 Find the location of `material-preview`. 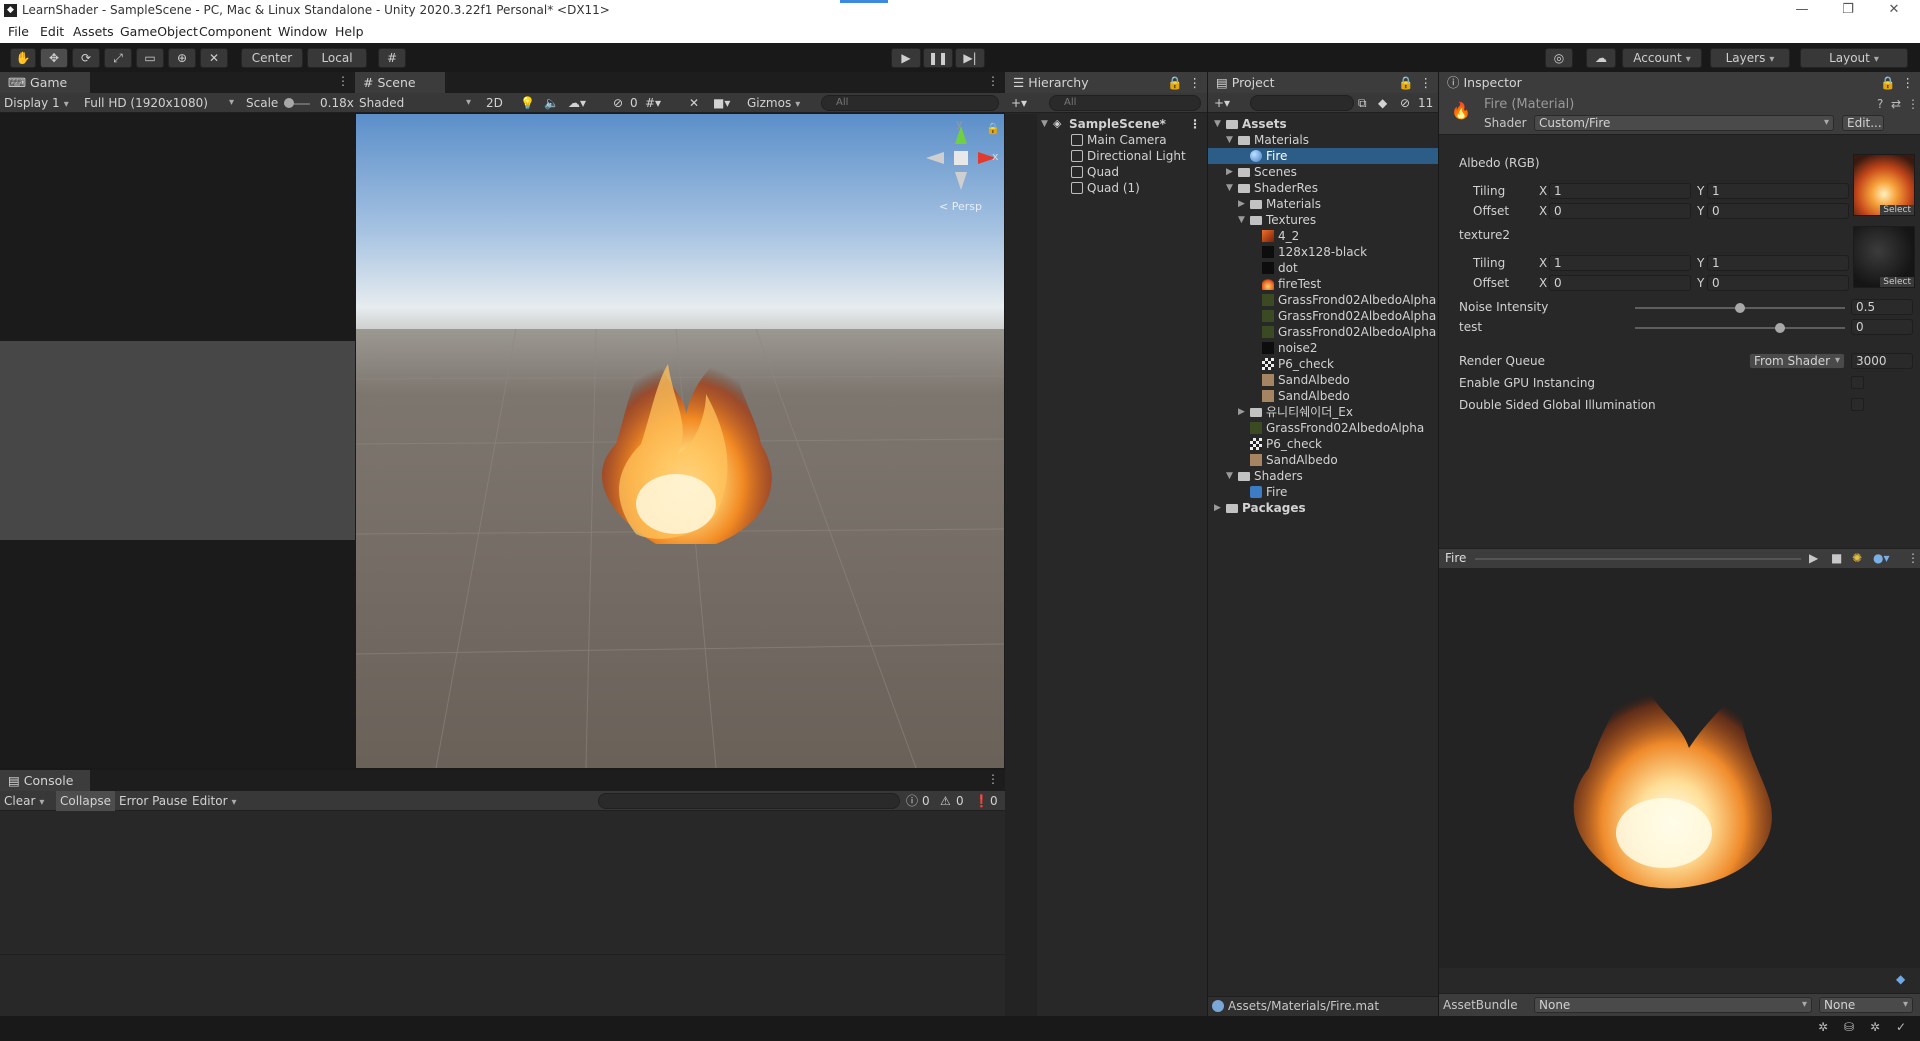

material-preview is located at coordinates (1679, 768).